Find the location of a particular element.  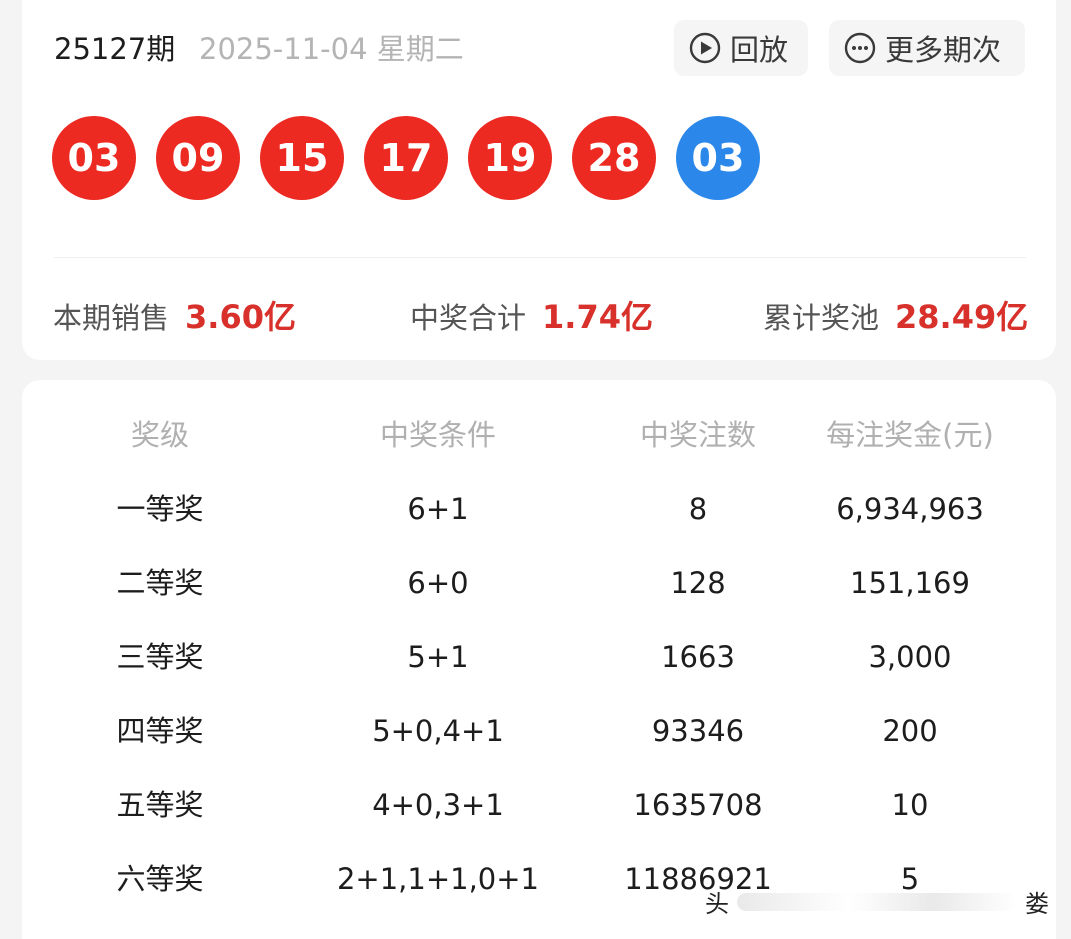

watermark-left-glyph: 头 is located at coordinates (717, 904).